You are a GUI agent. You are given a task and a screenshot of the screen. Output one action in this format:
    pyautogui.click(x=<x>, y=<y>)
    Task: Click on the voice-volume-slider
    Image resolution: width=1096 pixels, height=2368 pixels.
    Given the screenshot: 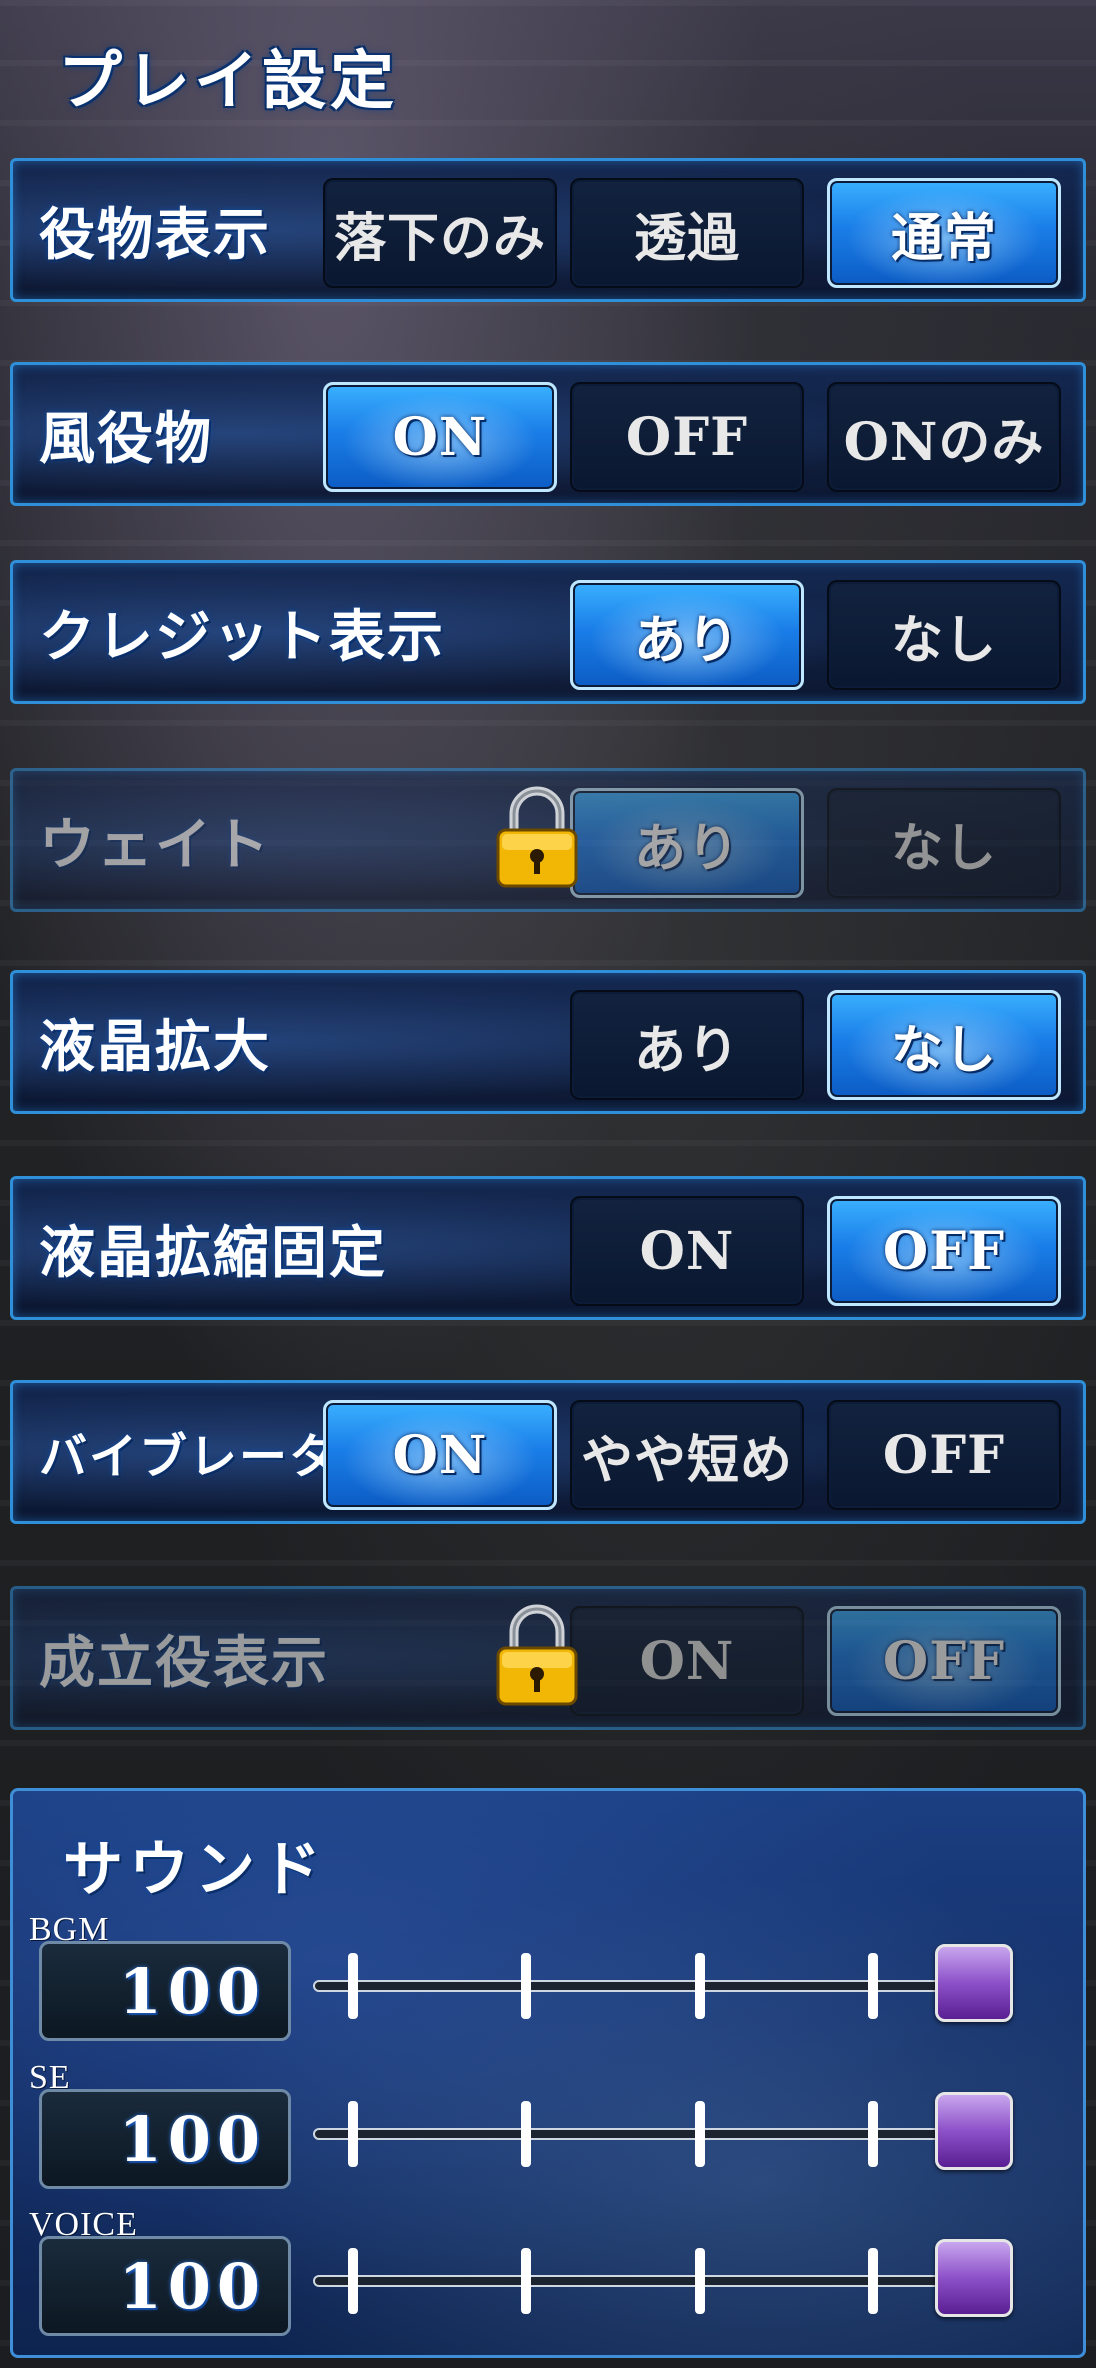 What is the action you would take?
    pyautogui.click(x=698, y=2281)
    